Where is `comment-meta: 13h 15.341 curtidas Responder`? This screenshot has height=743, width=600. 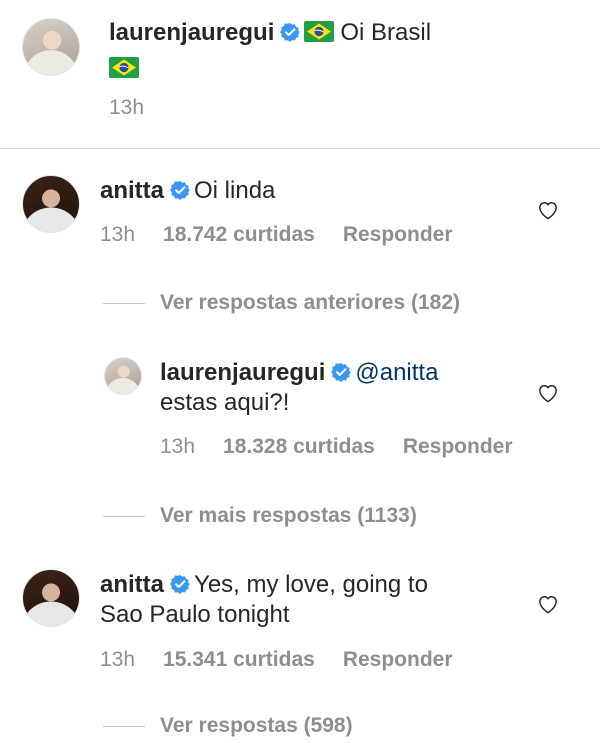
comment-meta: 13h 15.341 curtidas Responder is located at coordinates (290, 660).